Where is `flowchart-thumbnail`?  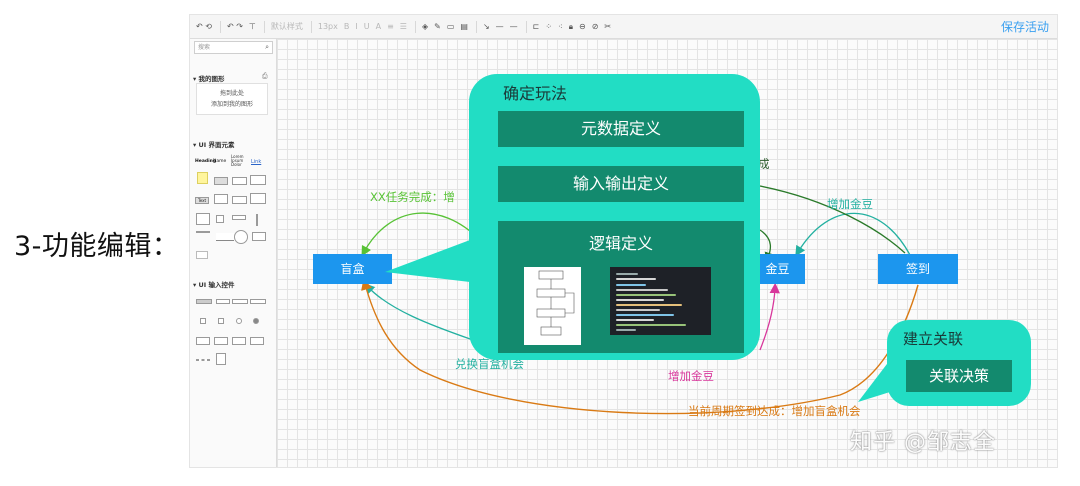 flowchart-thumbnail is located at coordinates (552, 306).